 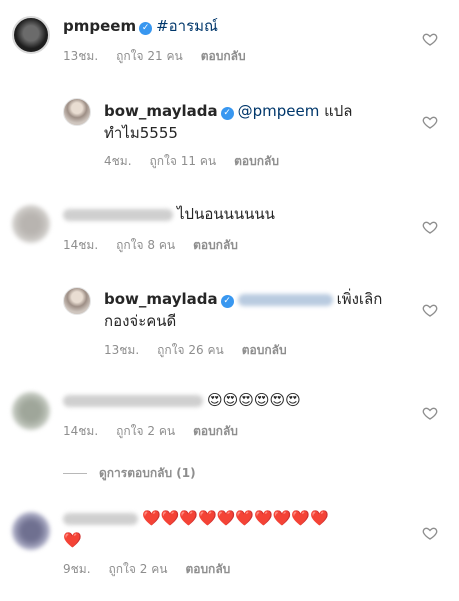 I want to click on view-replies-button: ดูการตอบกลับ (1), so click(x=129, y=473).